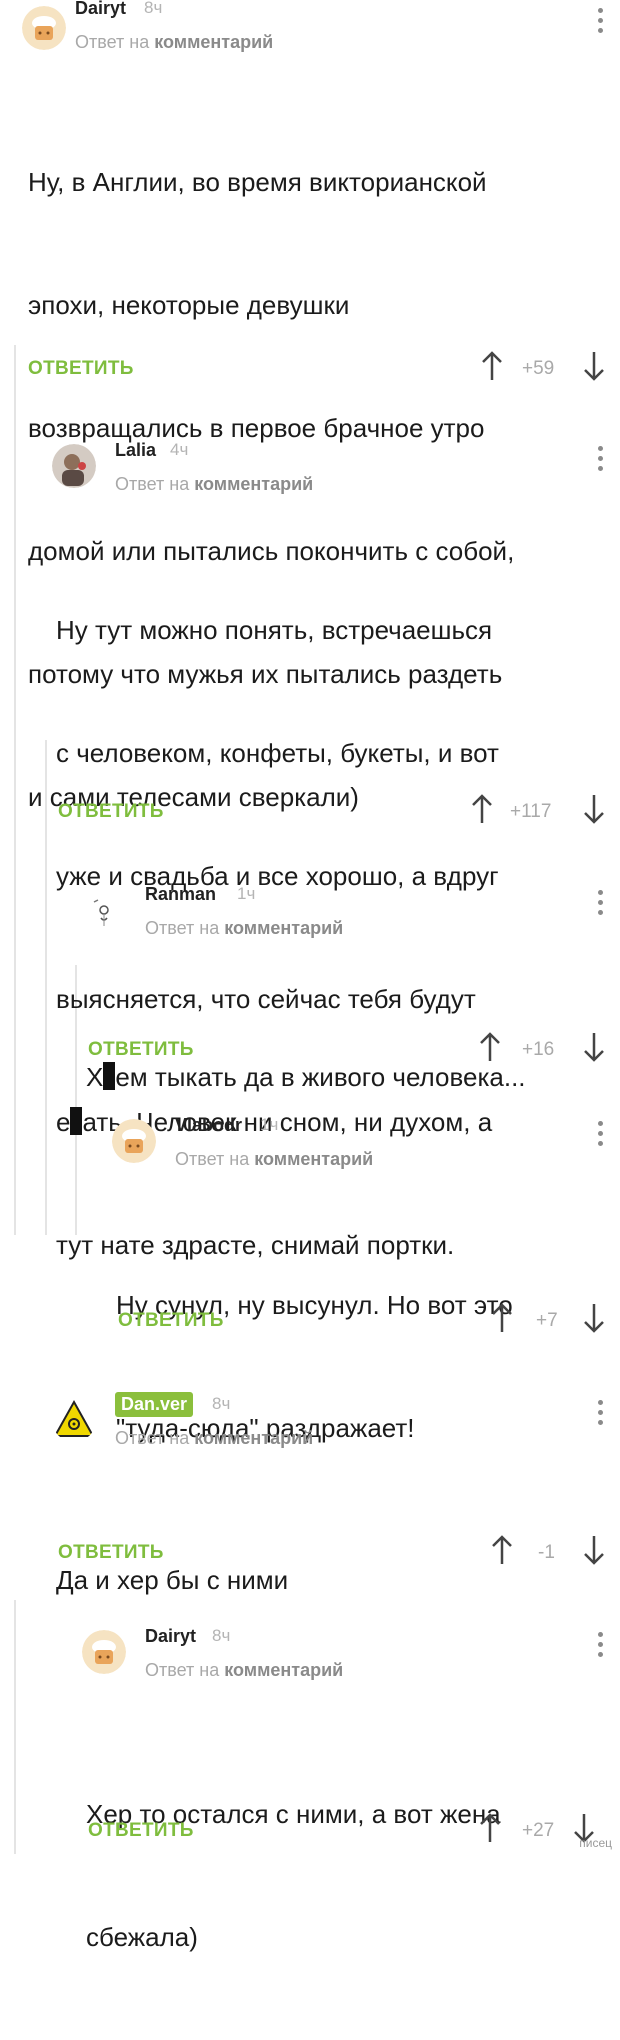  What do you see at coordinates (180, 894) in the screenshot?
I see `author-name: Ranman` at bounding box center [180, 894].